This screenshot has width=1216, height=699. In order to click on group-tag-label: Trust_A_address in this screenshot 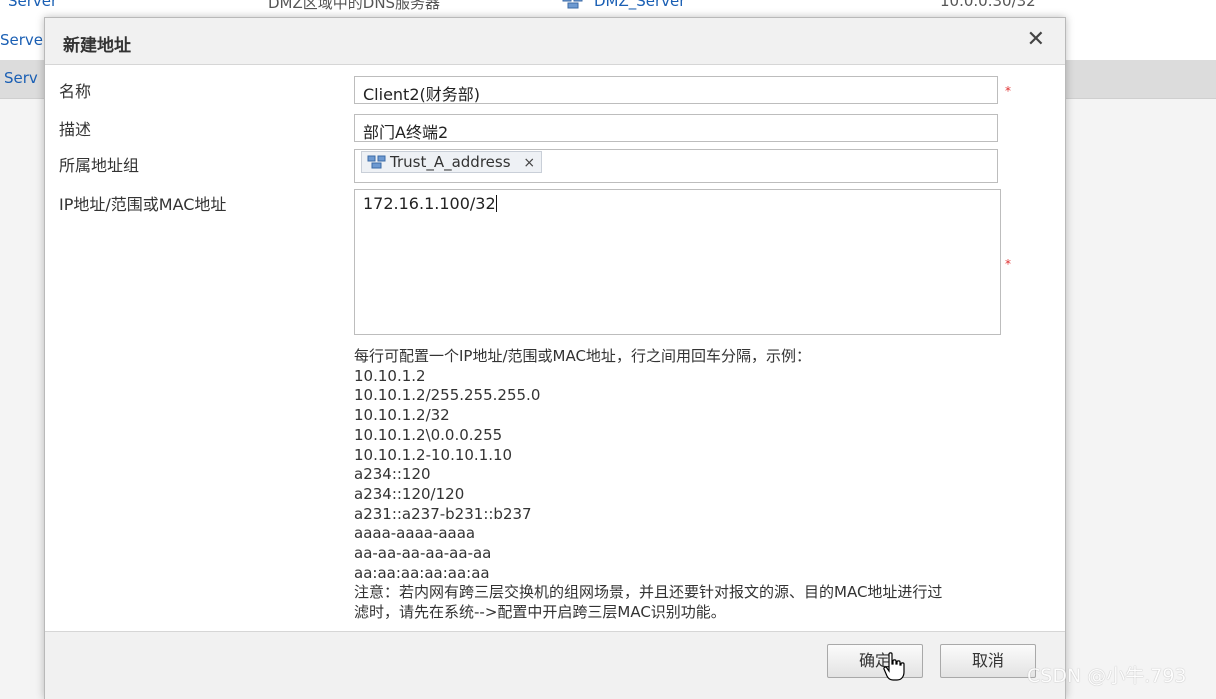, I will do `click(450, 162)`.